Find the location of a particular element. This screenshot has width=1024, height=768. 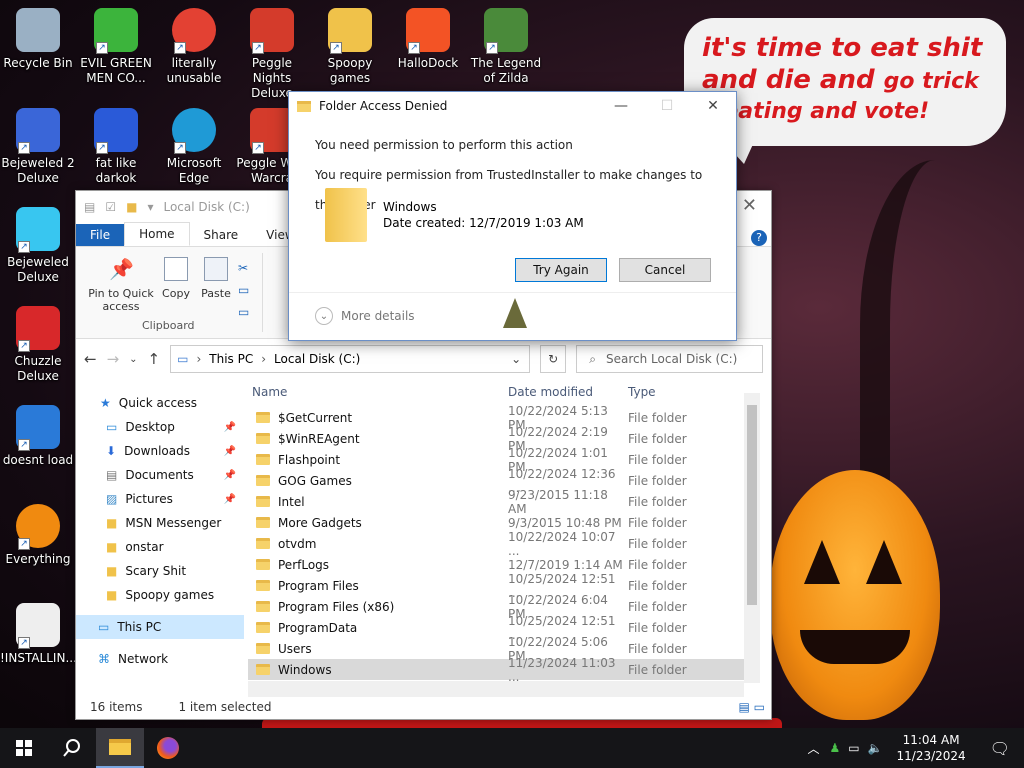

nav-quick-access: ★ Quick access is located at coordinates (160, 403).